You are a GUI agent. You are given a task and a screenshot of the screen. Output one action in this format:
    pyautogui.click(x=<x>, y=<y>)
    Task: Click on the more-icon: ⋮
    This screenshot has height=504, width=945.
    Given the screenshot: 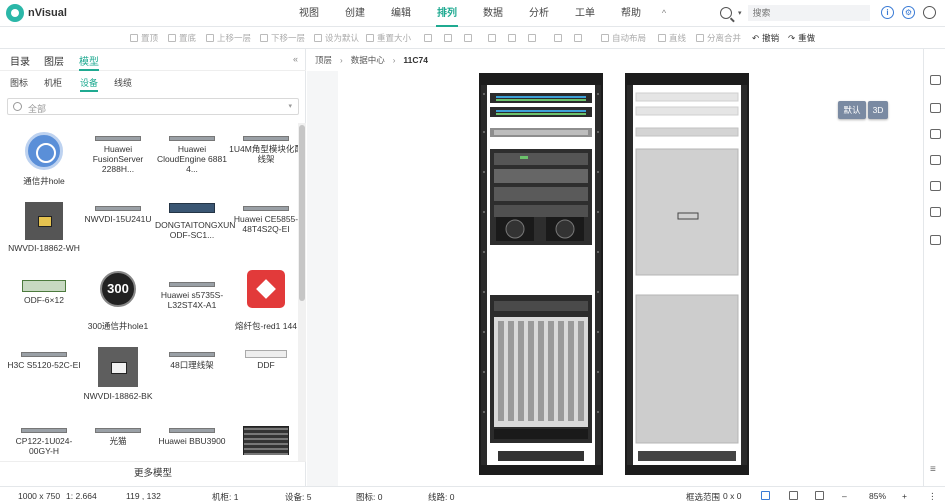 What is the action you would take?
    pyautogui.click(x=932, y=496)
    